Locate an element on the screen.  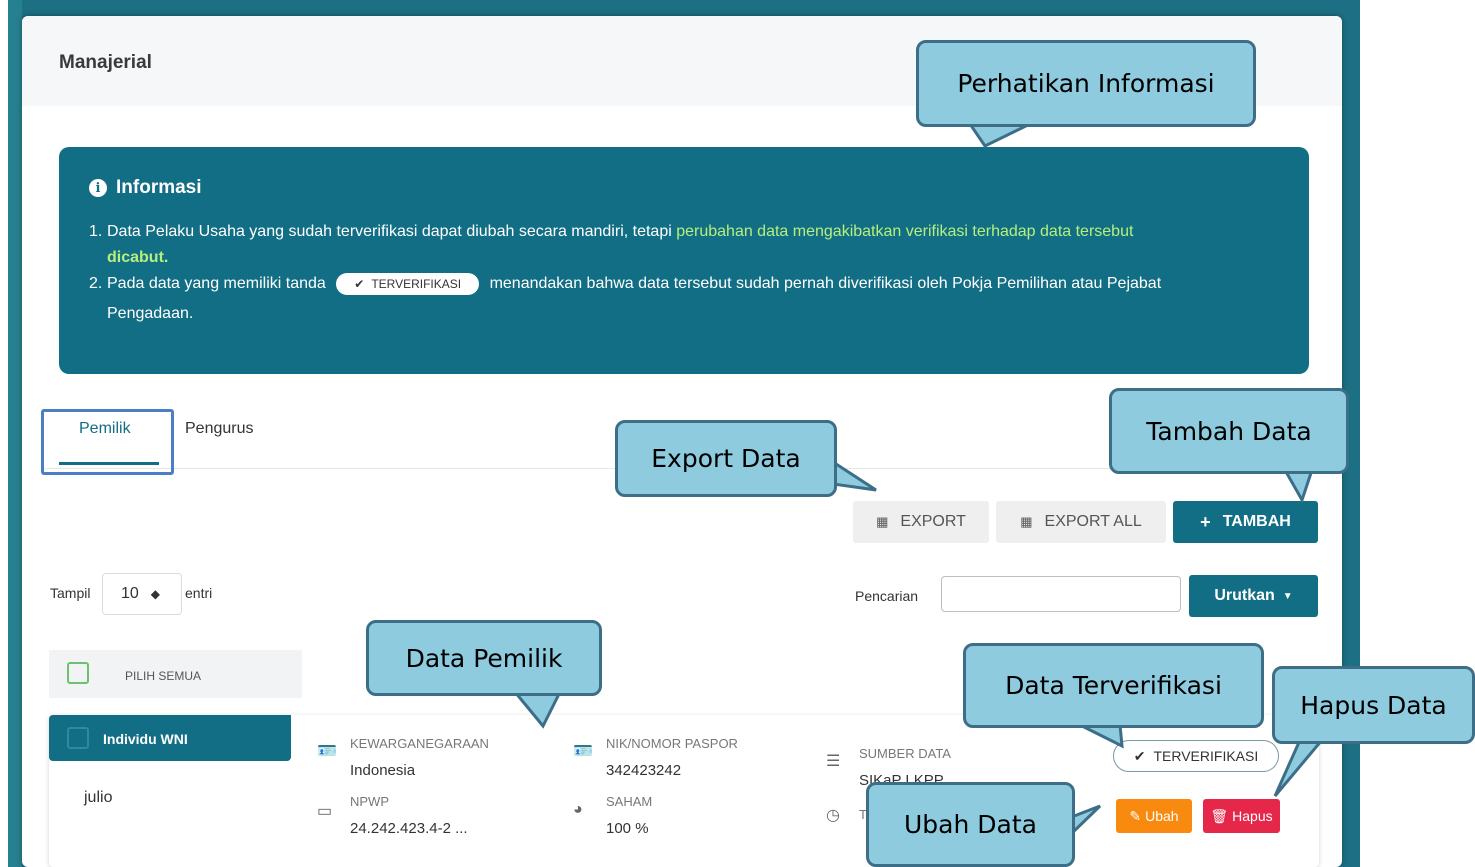
page-title: Manajerial is located at coordinates (105, 62).